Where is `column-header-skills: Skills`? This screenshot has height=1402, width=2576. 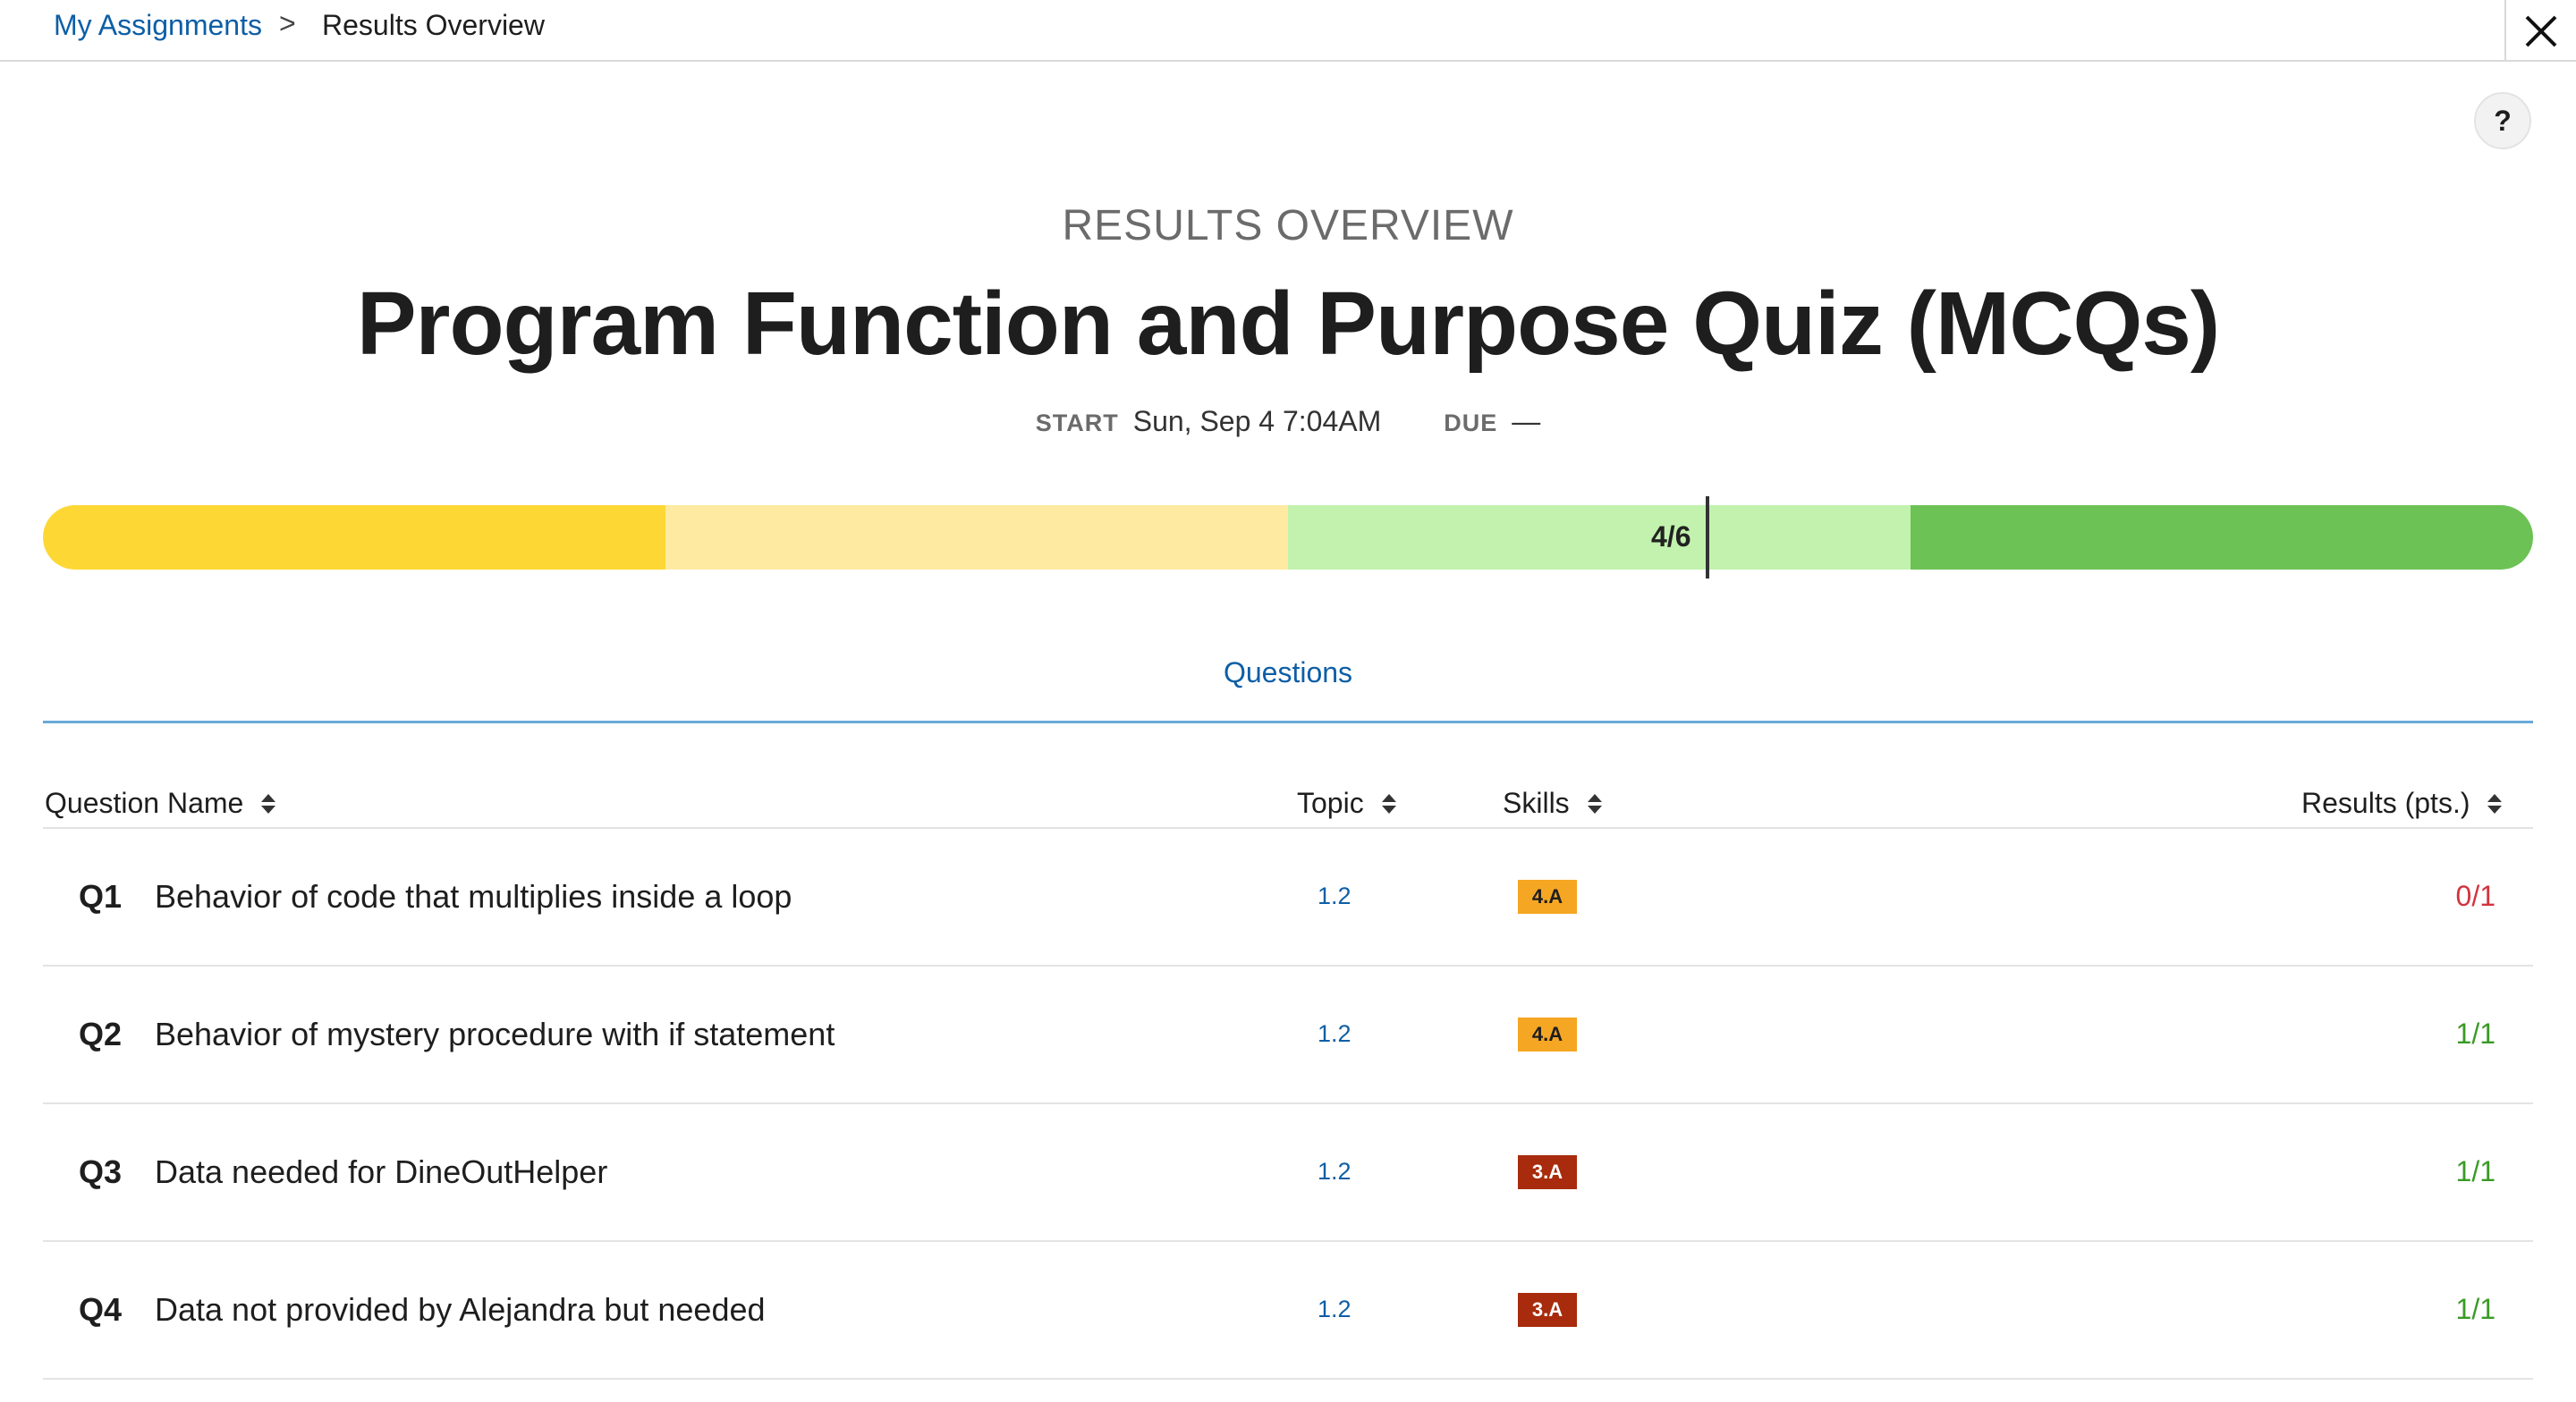 column-header-skills: Skills is located at coordinates (1552, 803).